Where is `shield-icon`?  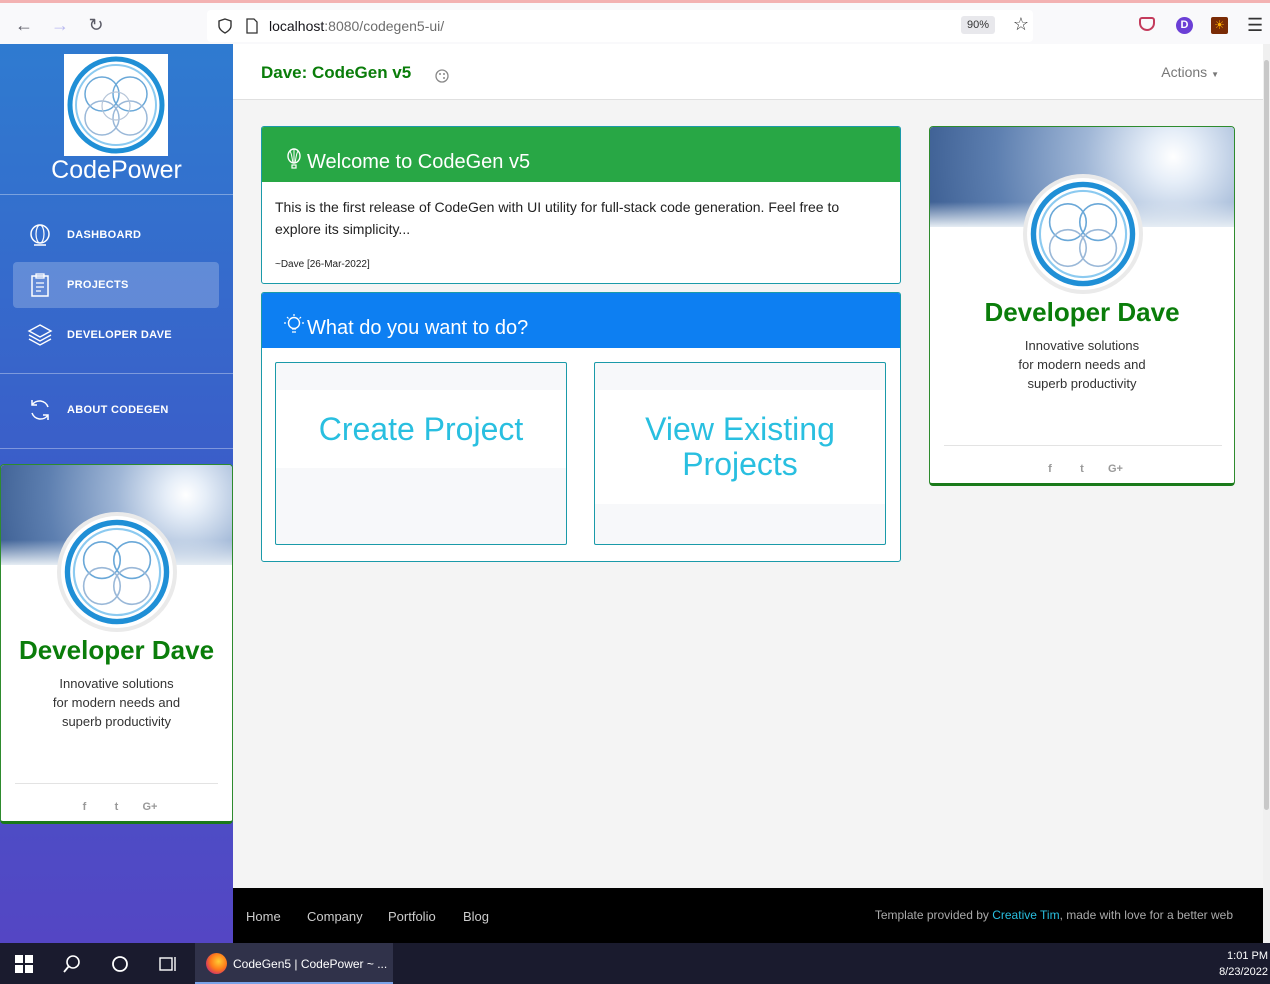
shield-icon is located at coordinates (225, 26).